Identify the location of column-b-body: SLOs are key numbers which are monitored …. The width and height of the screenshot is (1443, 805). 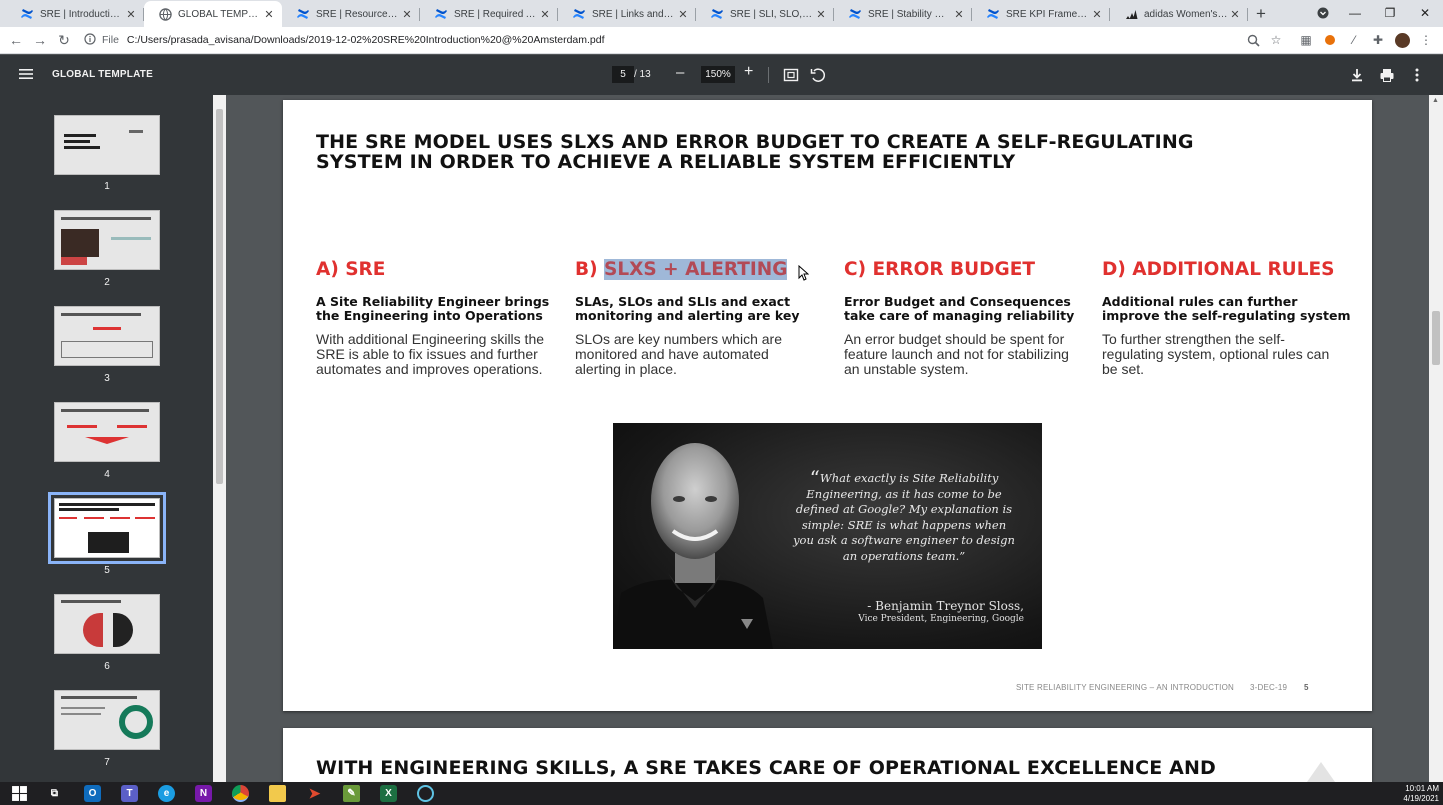
(678, 354).